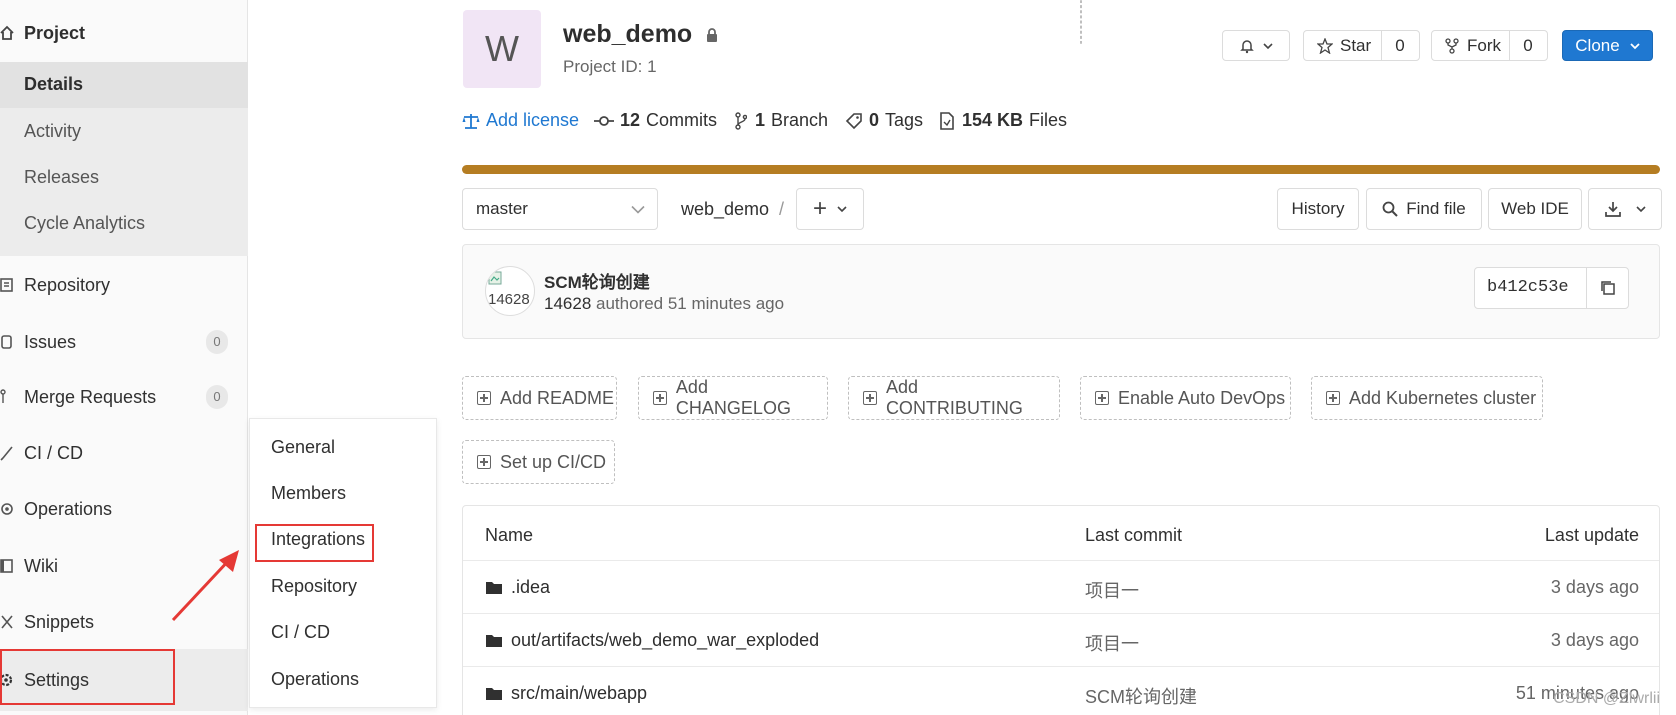  What do you see at coordinates (124, 33) in the screenshot?
I see `sidebar-item-project: Project` at bounding box center [124, 33].